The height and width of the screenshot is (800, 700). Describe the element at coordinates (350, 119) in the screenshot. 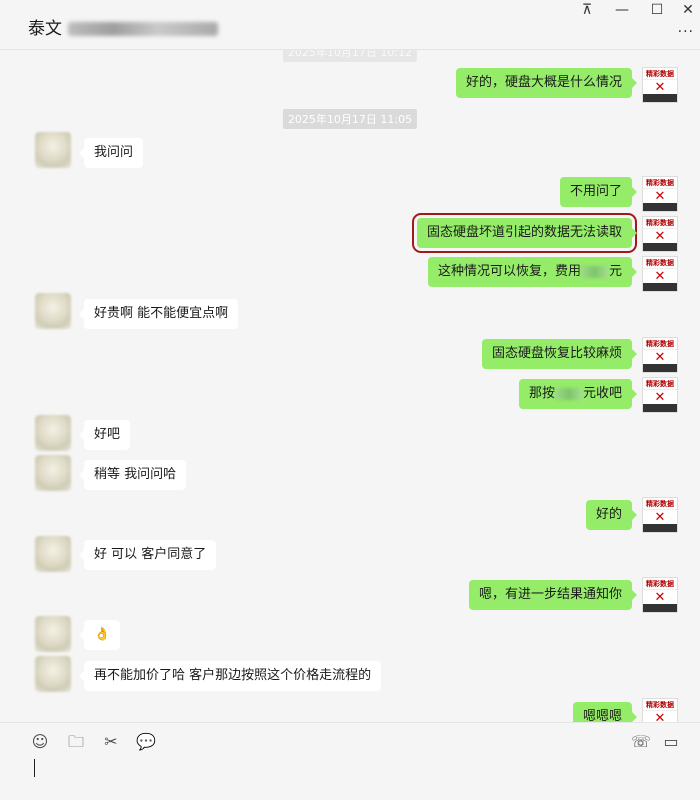

I see `timestamp: 2025年10月17日 11:05` at that location.